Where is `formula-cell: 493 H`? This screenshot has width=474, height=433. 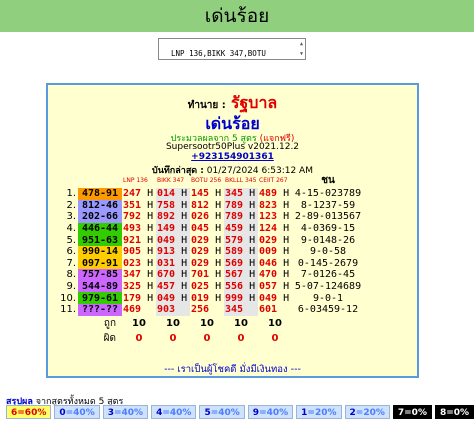 formula-cell: 493 H is located at coordinates (139, 229).